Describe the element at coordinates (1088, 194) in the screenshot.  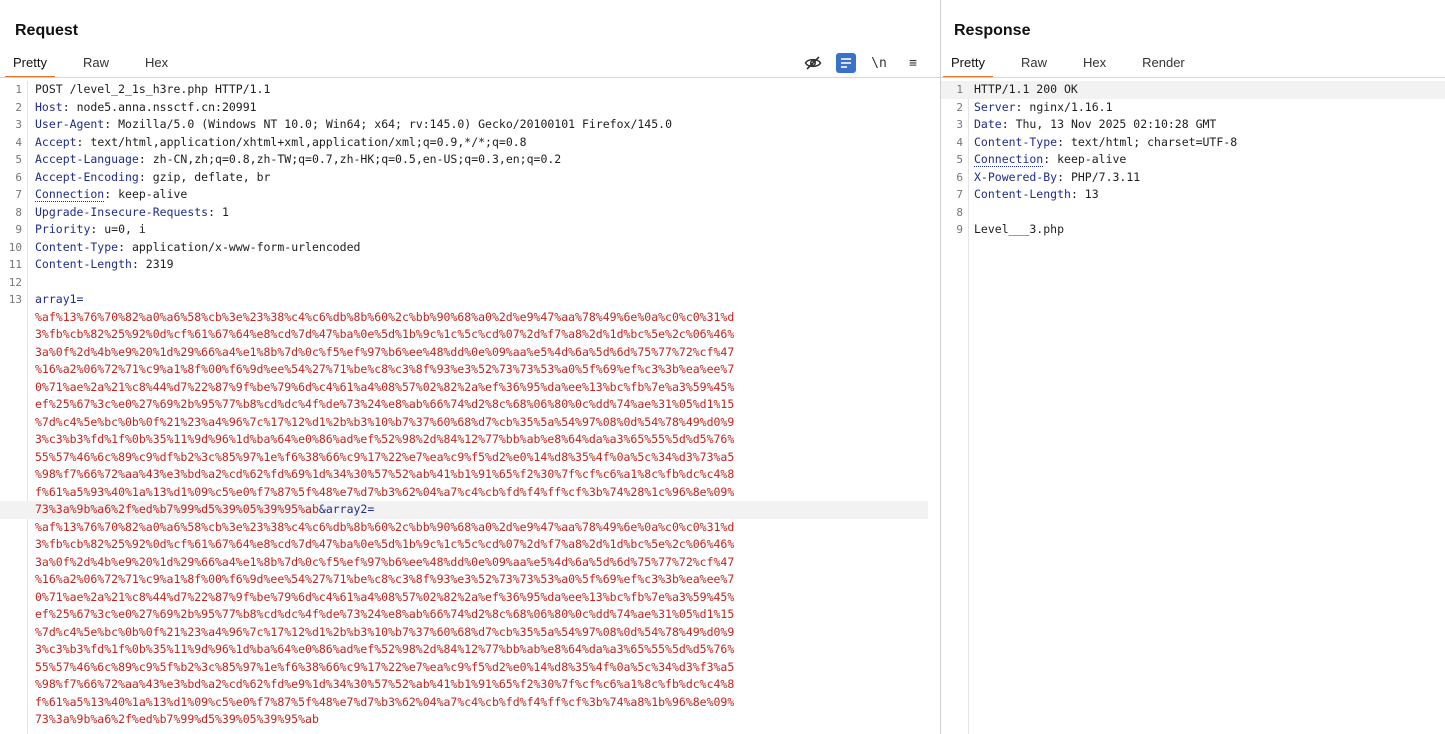
I see `header-value: 13` at that location.